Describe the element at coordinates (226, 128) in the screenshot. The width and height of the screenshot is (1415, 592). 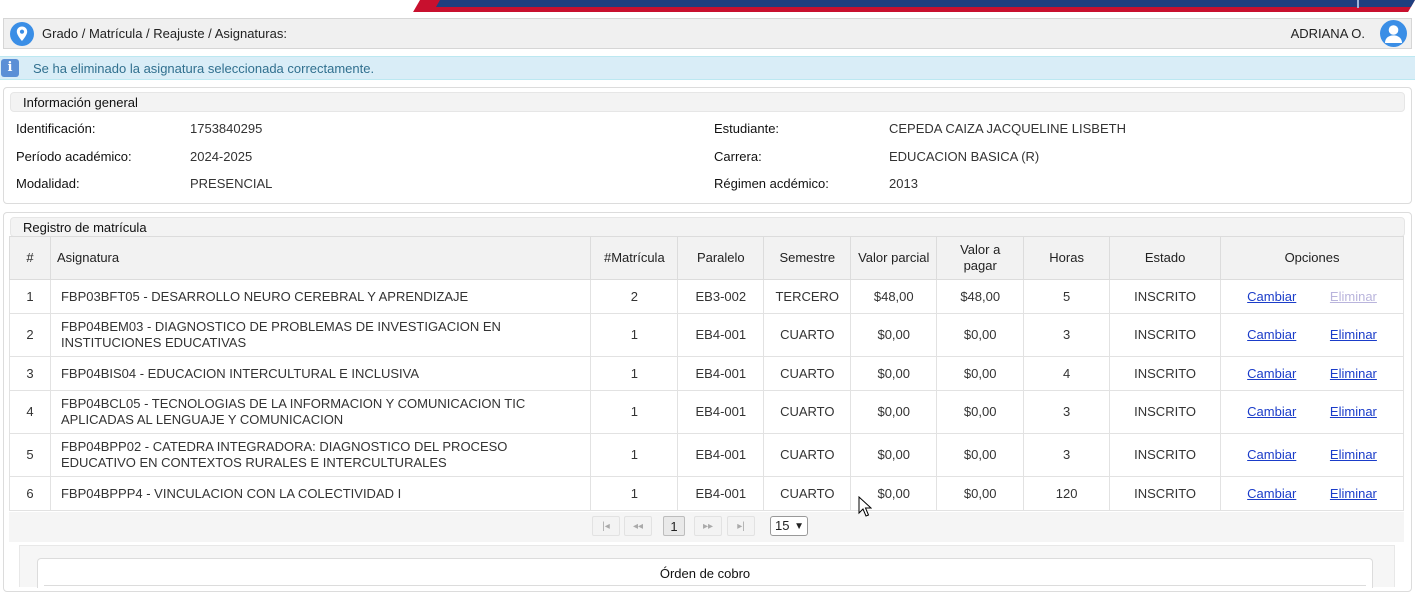
I see `identification-value: 1753840295` at that location.